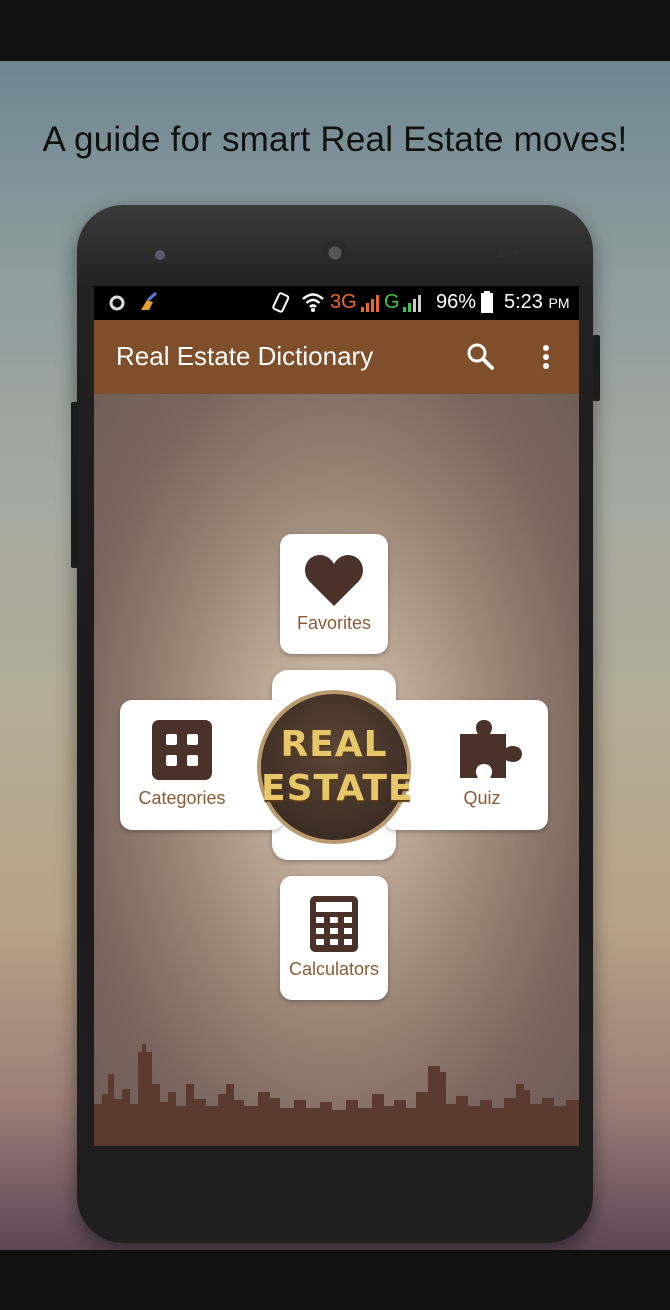 This screenshot has width=670, height=1310. What do you see at coordinates (335, 1280) in the screenshot?
I see `bottom-black-bar` at bounding box center [335, 1280].